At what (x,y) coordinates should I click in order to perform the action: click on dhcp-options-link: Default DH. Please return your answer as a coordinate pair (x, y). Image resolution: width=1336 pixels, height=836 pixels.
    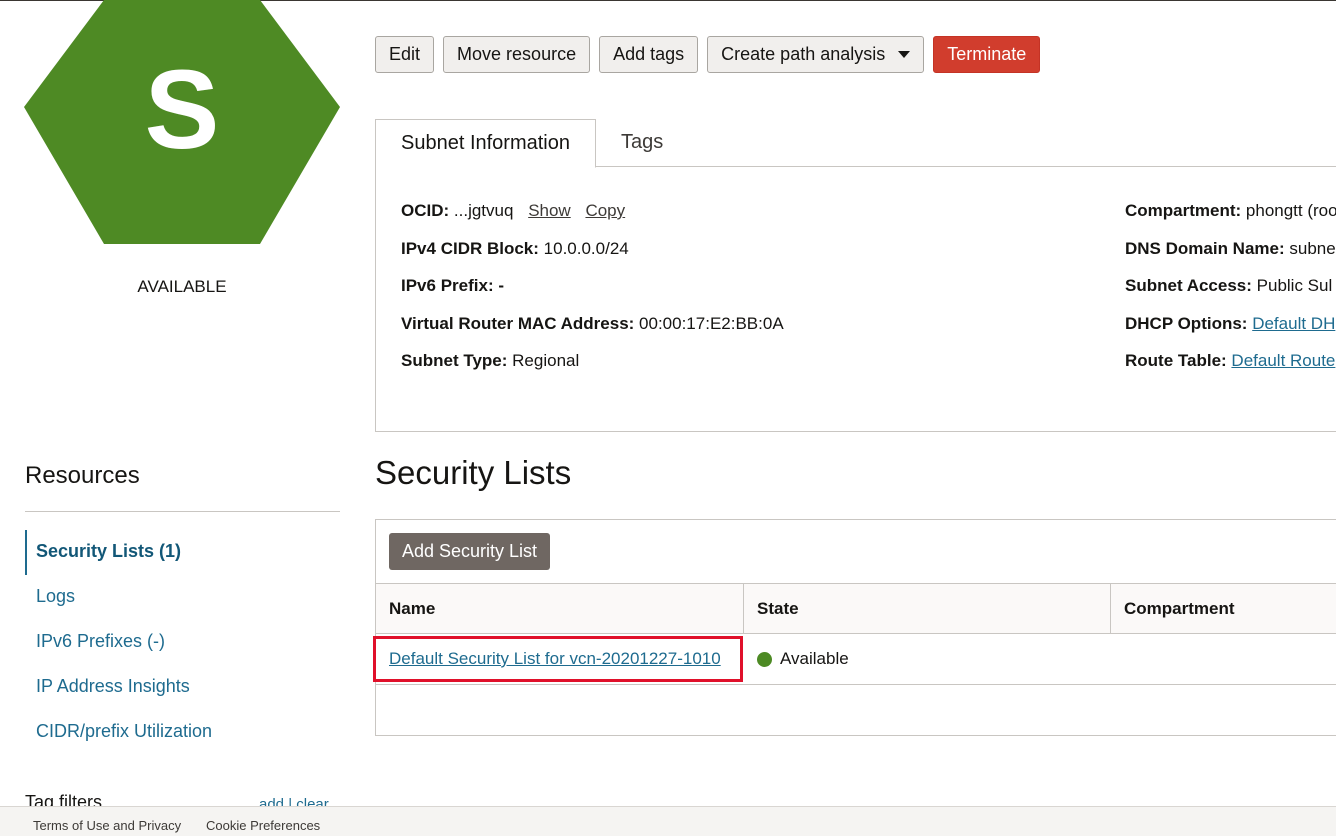
    Looking at the image, I should click on (1293, 323).